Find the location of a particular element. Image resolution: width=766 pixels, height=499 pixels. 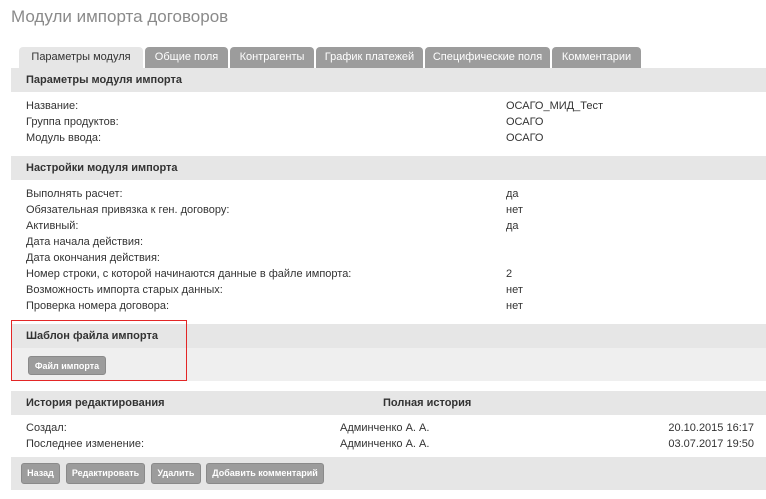

delete-button: Удалить is located at coordinates (176, 473).